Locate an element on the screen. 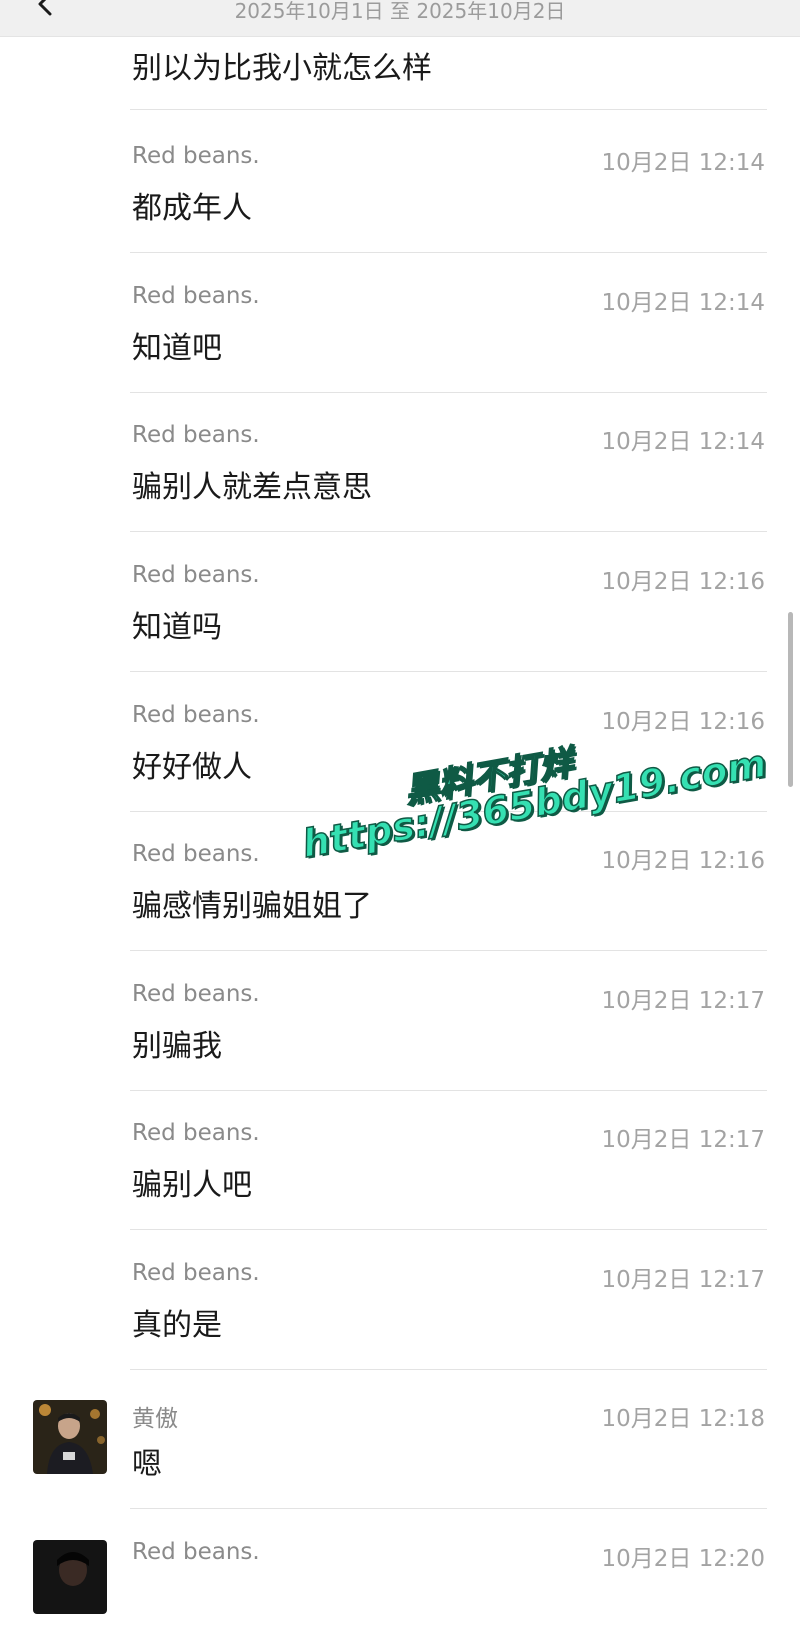 Image resolution: width=800 pixels, height=1649 pixels. list-item: Red beans. 10月2日 12:17 骗别人吧 is located at coordinates (400, 1160).